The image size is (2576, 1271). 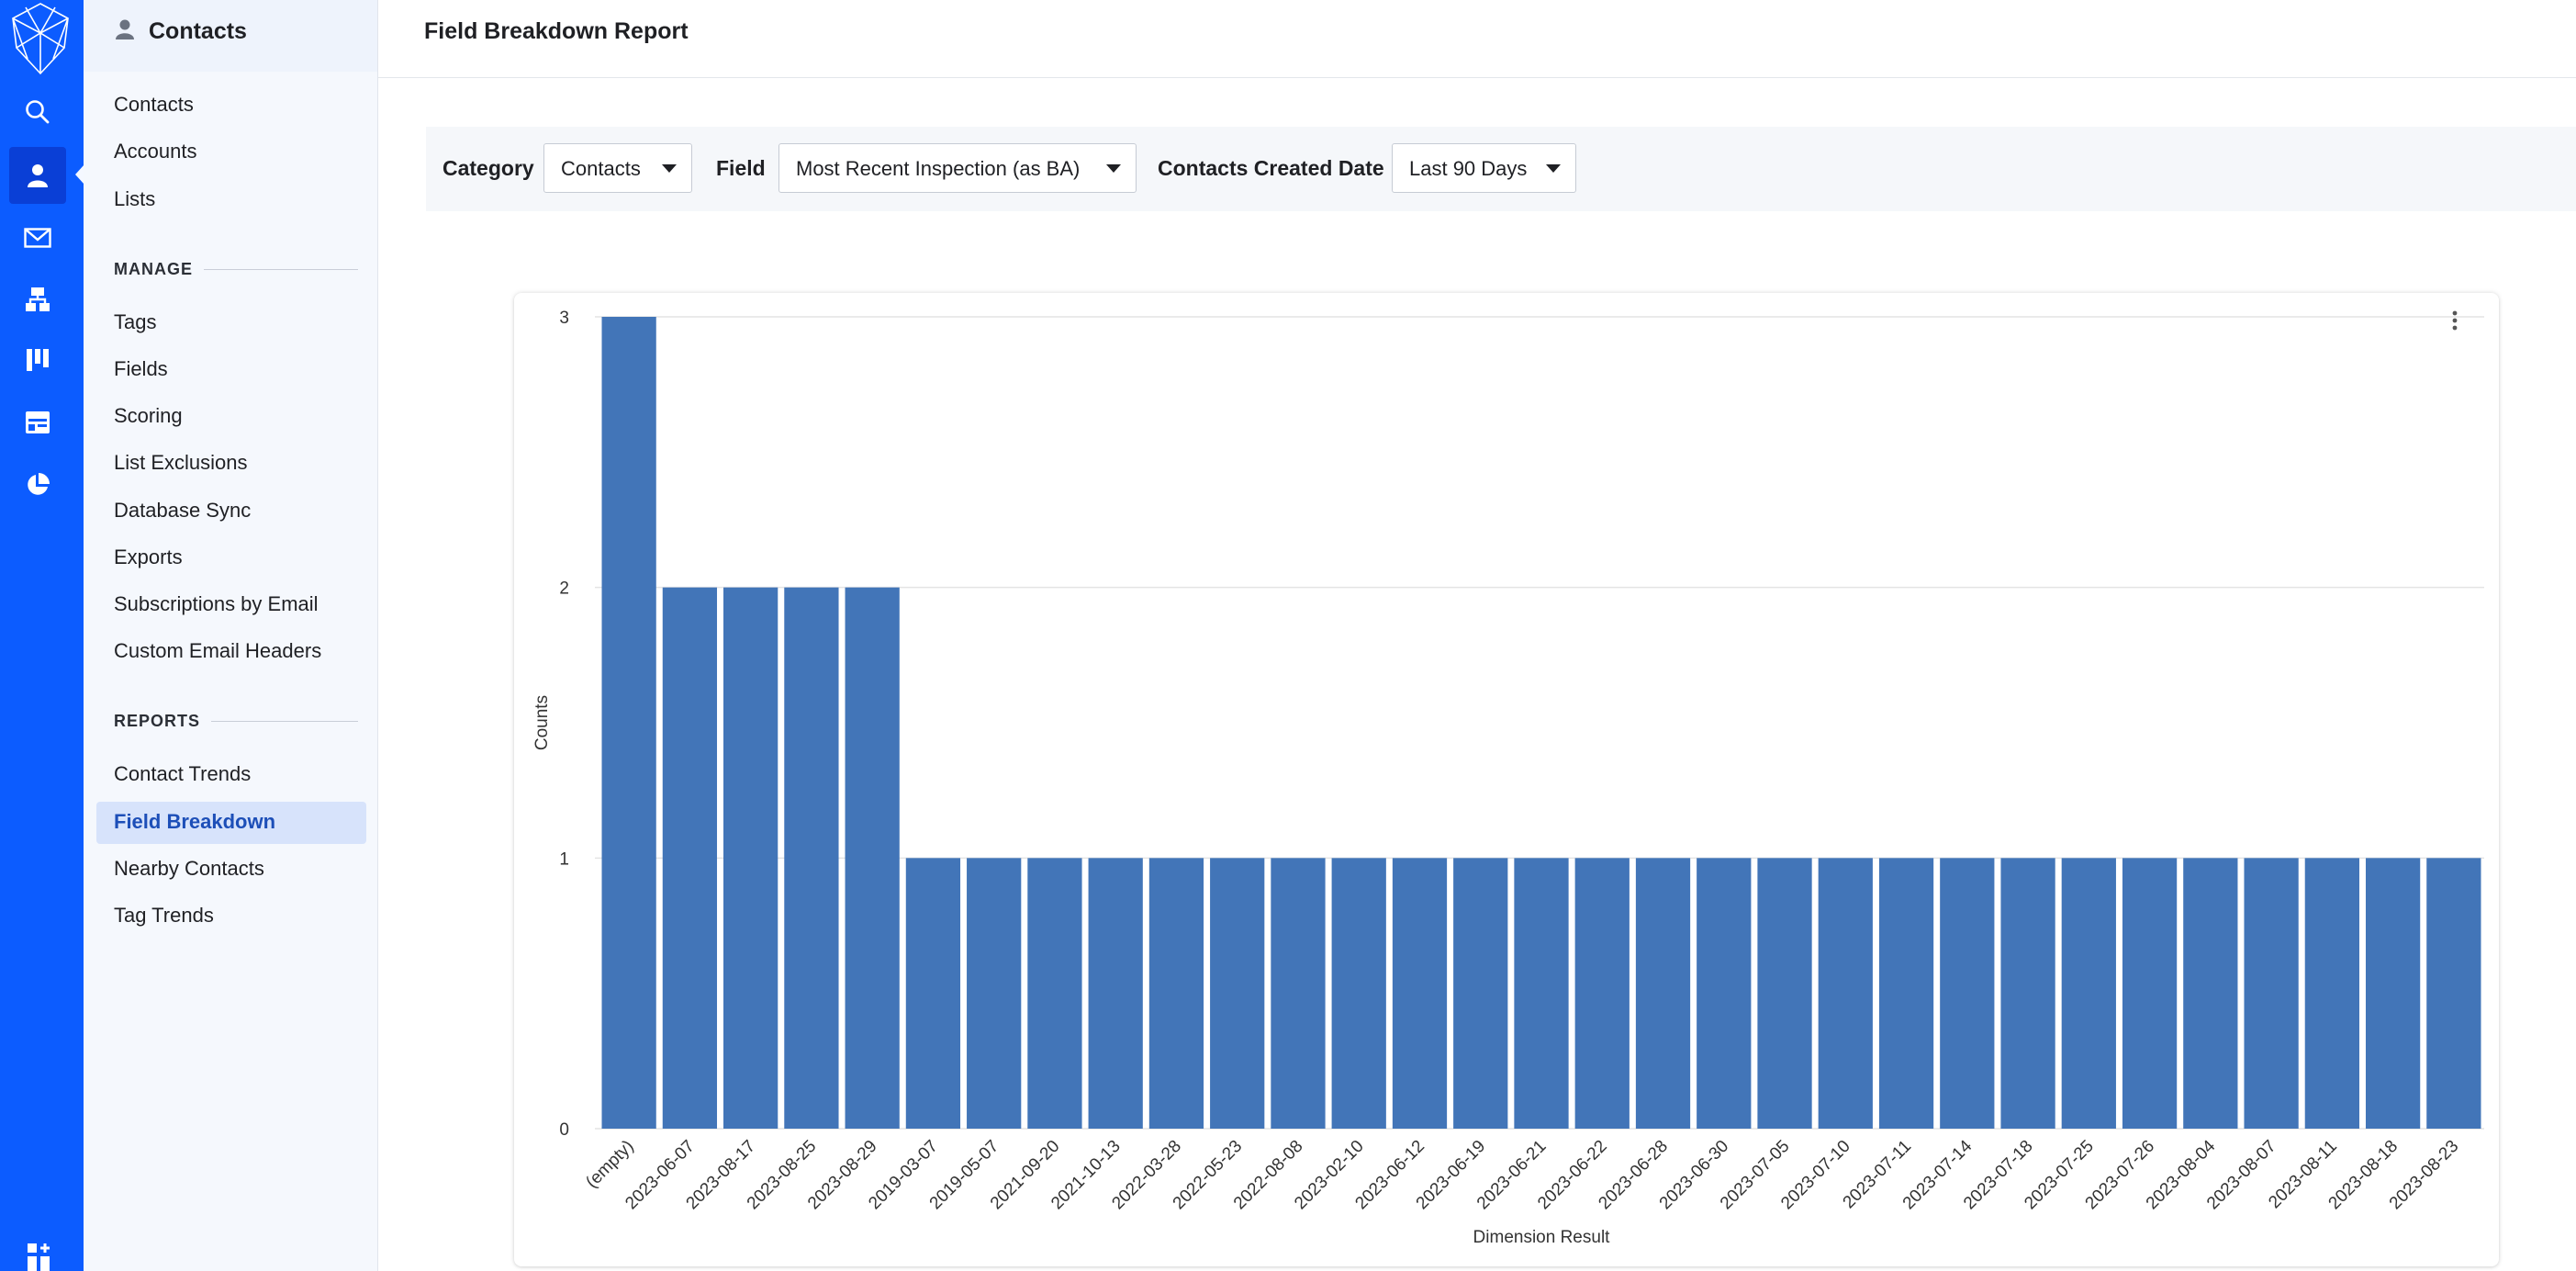 I want to click on date-range-select-value: Last 90 Days, so click(x=1468, y=168).